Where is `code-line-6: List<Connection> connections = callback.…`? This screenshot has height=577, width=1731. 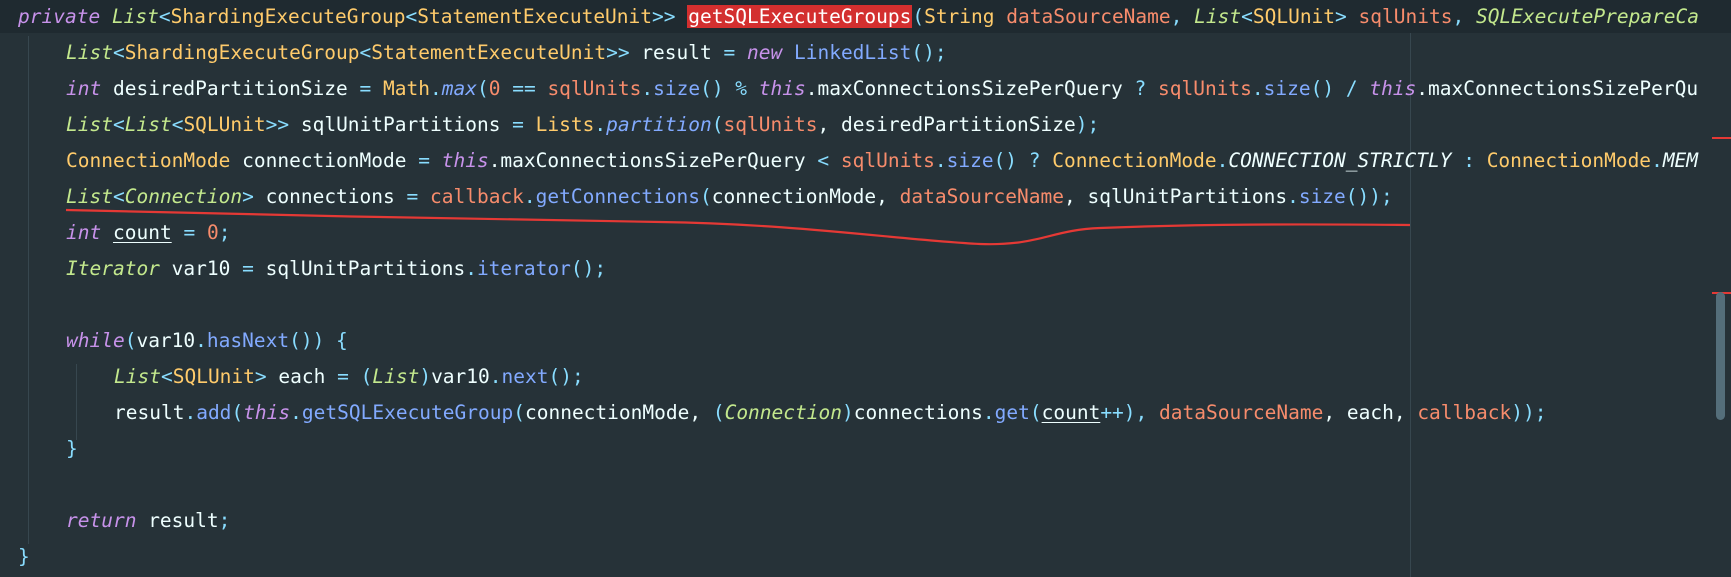 code-line-6: List<Connection> connections = callback.… is located at coordinates (865, 196).